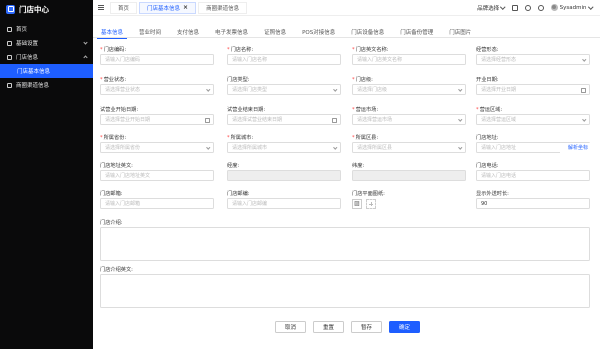 The image size is (600, 349). Describe the element at coordinates (275, 32) in the screenshot. I see `subtab-license: 证照信息` at that location.